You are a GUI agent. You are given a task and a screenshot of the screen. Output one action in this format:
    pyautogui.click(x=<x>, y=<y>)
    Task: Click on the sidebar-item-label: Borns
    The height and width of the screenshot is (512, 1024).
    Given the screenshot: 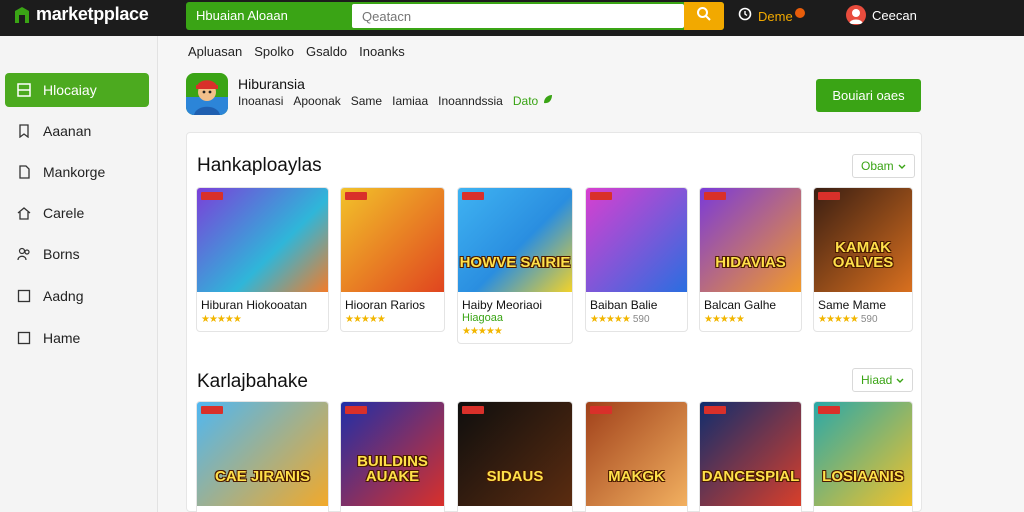 What is the action you would take?
    pyautogui.click(x=61, y=254)
    